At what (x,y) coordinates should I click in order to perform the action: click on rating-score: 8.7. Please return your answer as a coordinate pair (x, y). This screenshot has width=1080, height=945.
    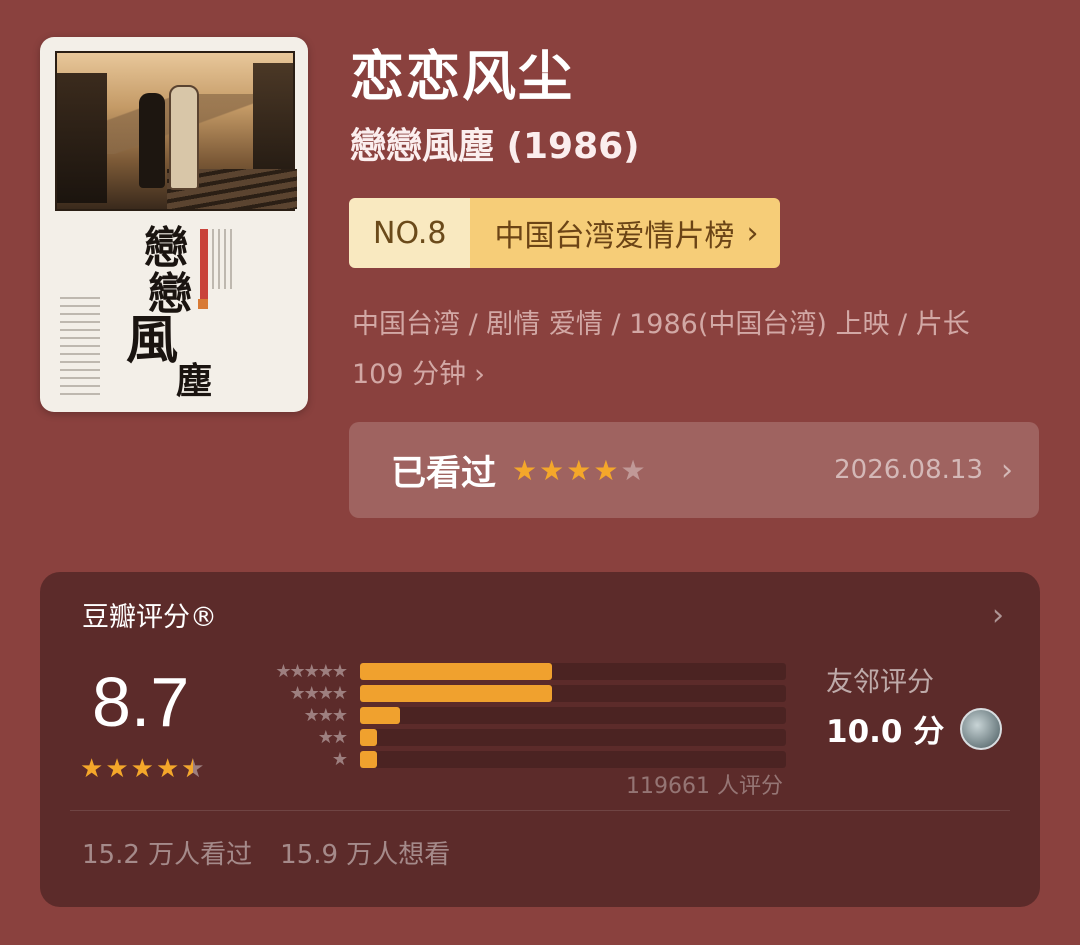
    Looking at the image, I should click on (141, 702).